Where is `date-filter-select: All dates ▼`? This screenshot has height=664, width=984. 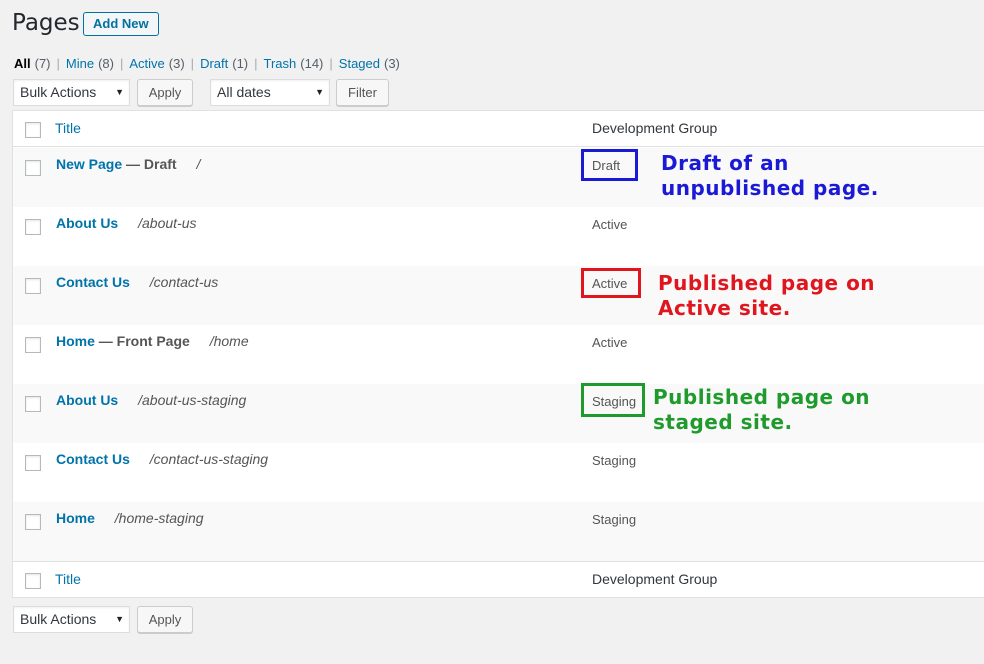
date-filter-select: All dates ▼ is located at coordinates (270, 92).